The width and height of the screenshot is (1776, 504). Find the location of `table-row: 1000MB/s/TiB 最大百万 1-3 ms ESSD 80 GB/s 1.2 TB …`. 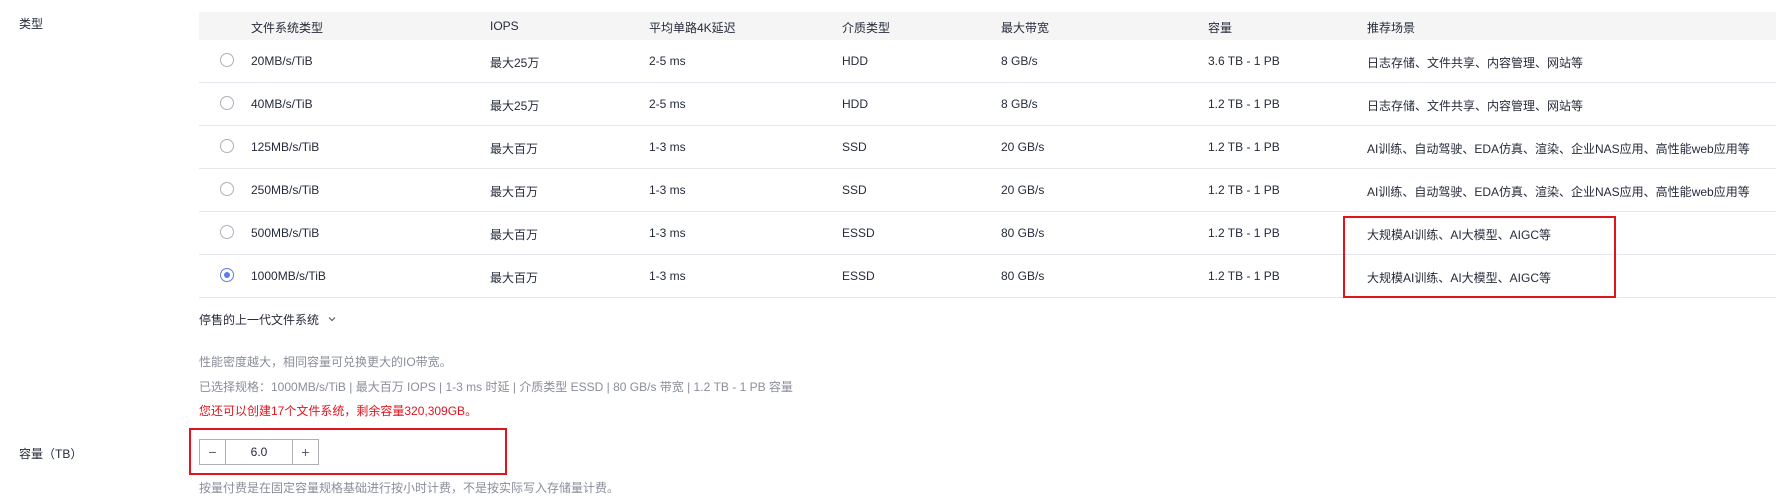

table-row: 1000MB/s/TiB 最大百万 1-3 ms ESSD 80 GB/s 1.2 TB … is located at coordinates (987, 276).